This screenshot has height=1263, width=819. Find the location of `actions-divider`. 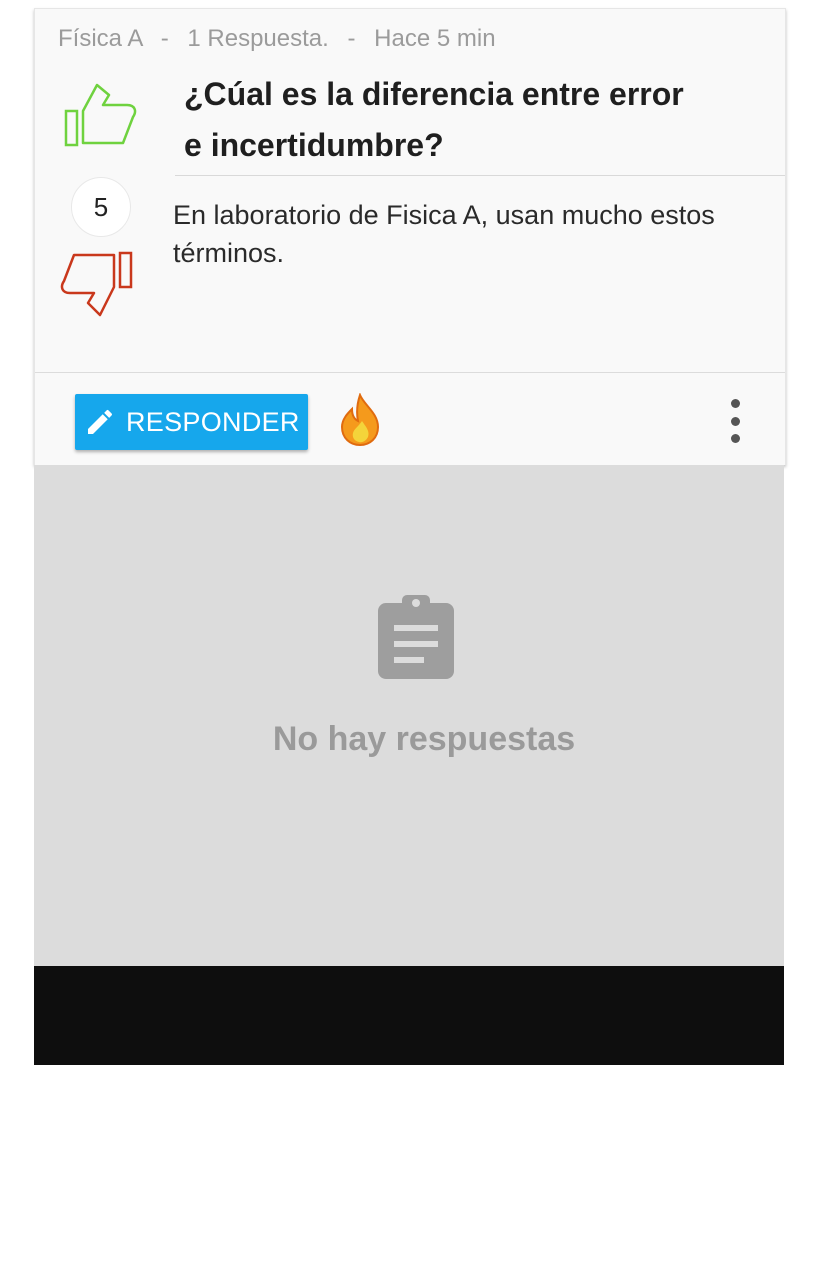

actions-divider is located at coordinates (410, 372).